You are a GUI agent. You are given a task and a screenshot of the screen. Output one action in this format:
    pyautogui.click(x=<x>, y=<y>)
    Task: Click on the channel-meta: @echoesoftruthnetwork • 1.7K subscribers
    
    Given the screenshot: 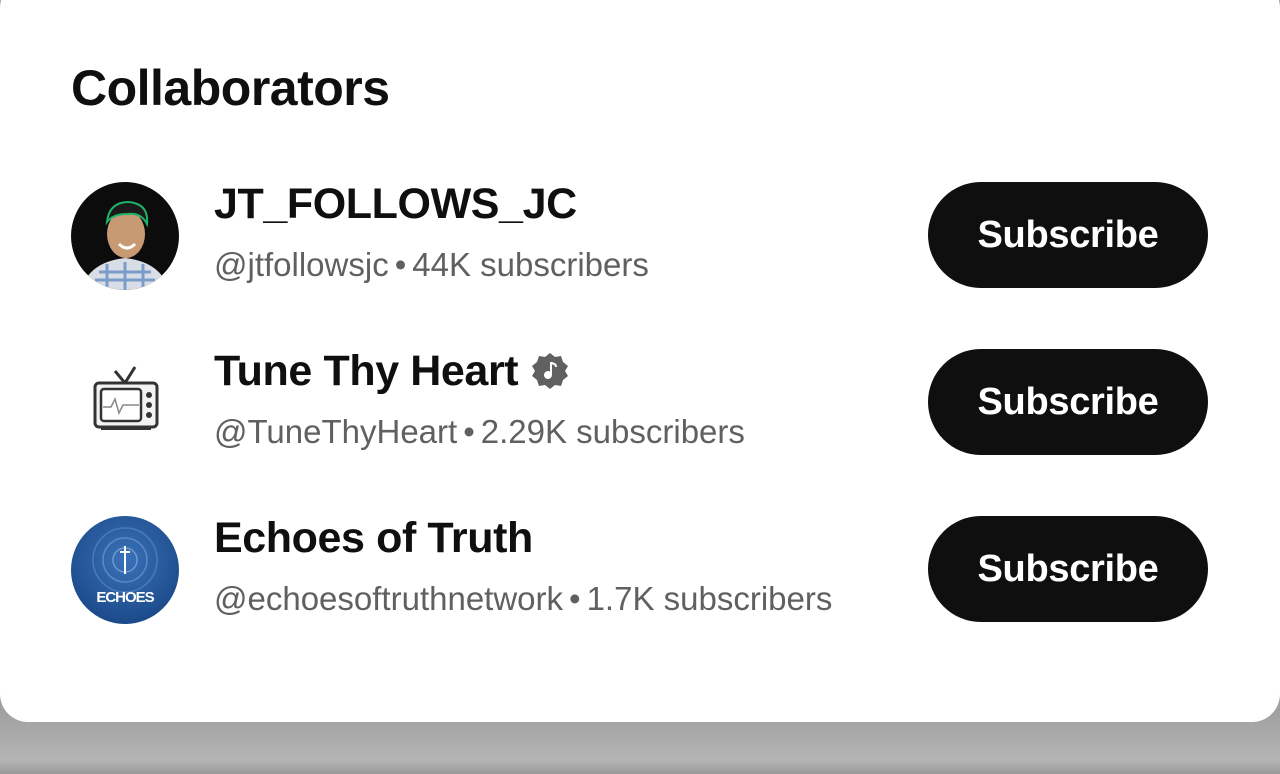 What is the action you would take?
    pyautogui.click(x=523, y=599)
    